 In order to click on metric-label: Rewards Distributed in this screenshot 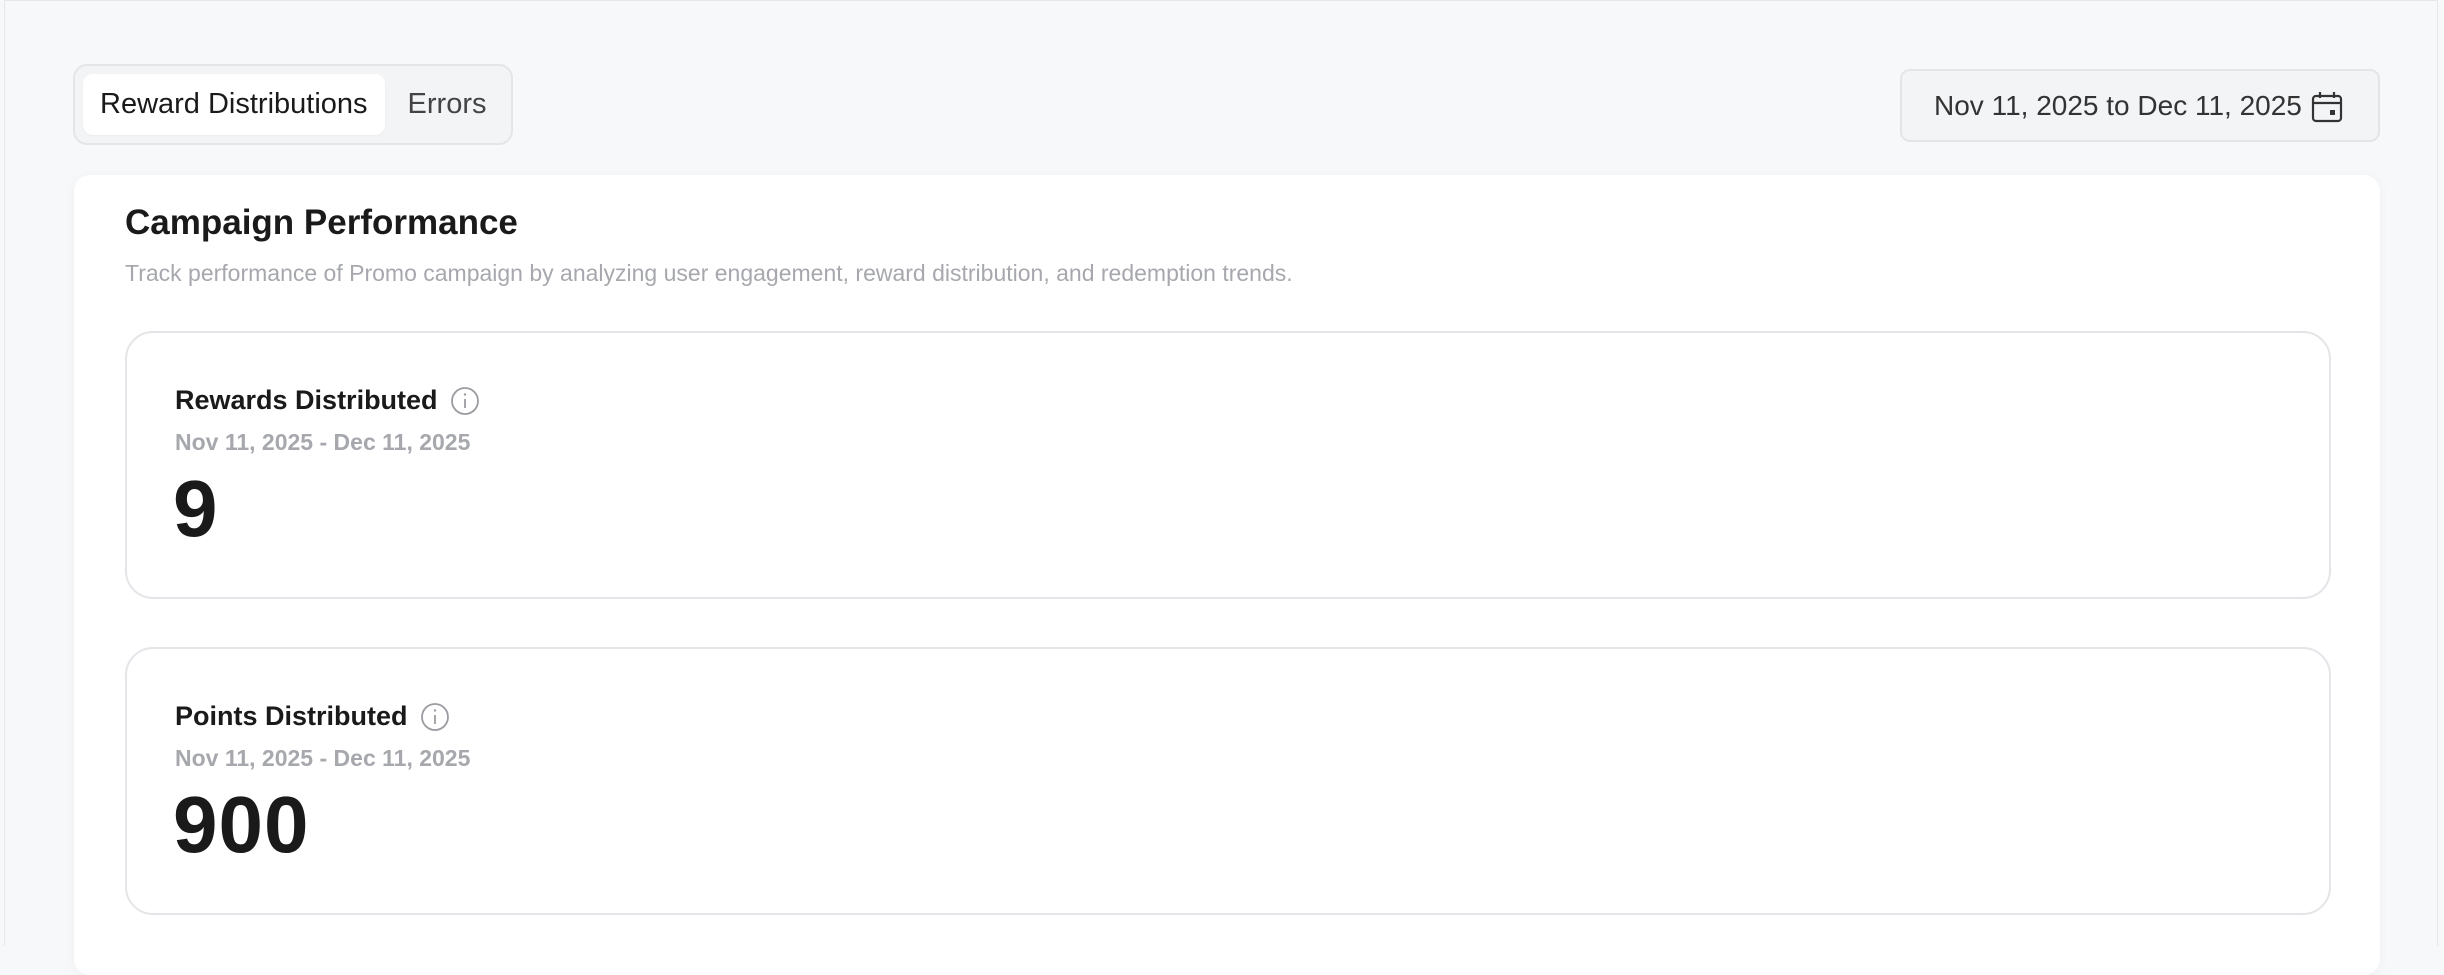, I will do `click(306, 400)`.